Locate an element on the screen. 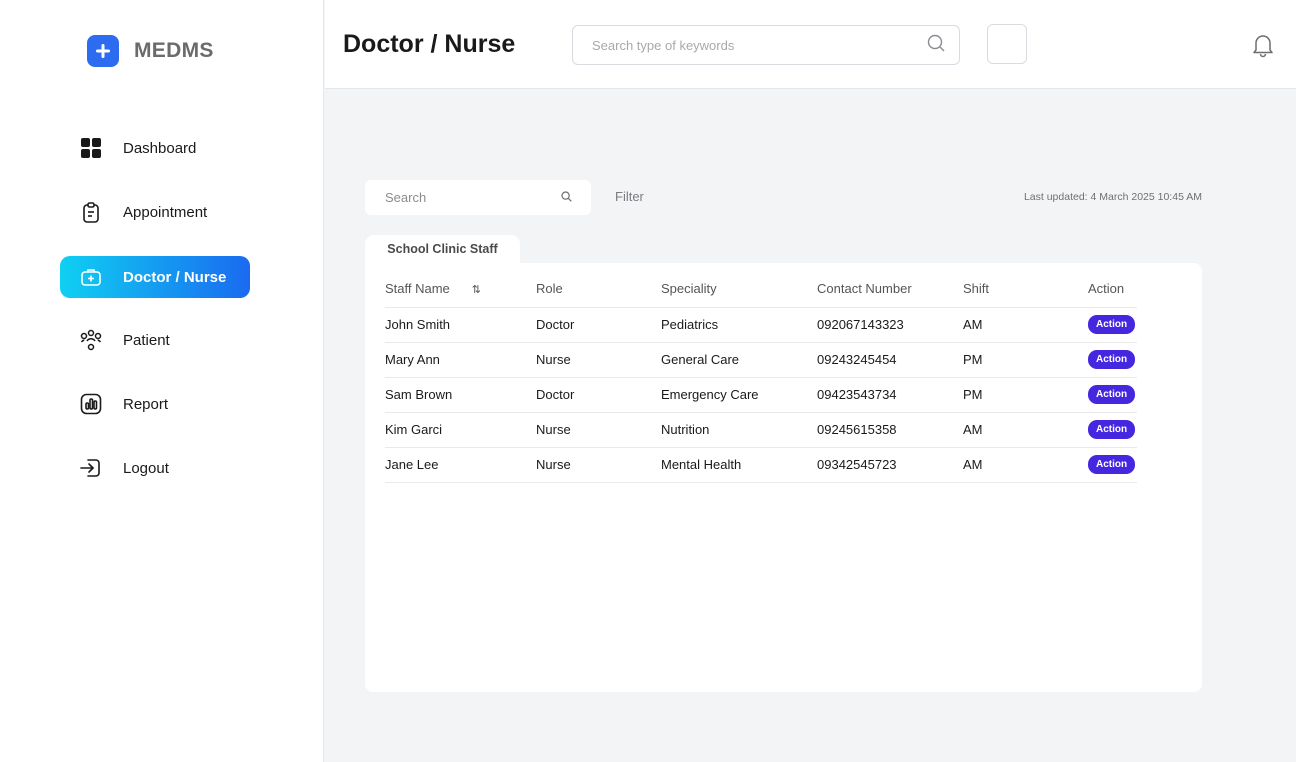 This screenshot has width=1296, height=762. cell-contact-number: 09243245454 is located at coordinates (890, 360).